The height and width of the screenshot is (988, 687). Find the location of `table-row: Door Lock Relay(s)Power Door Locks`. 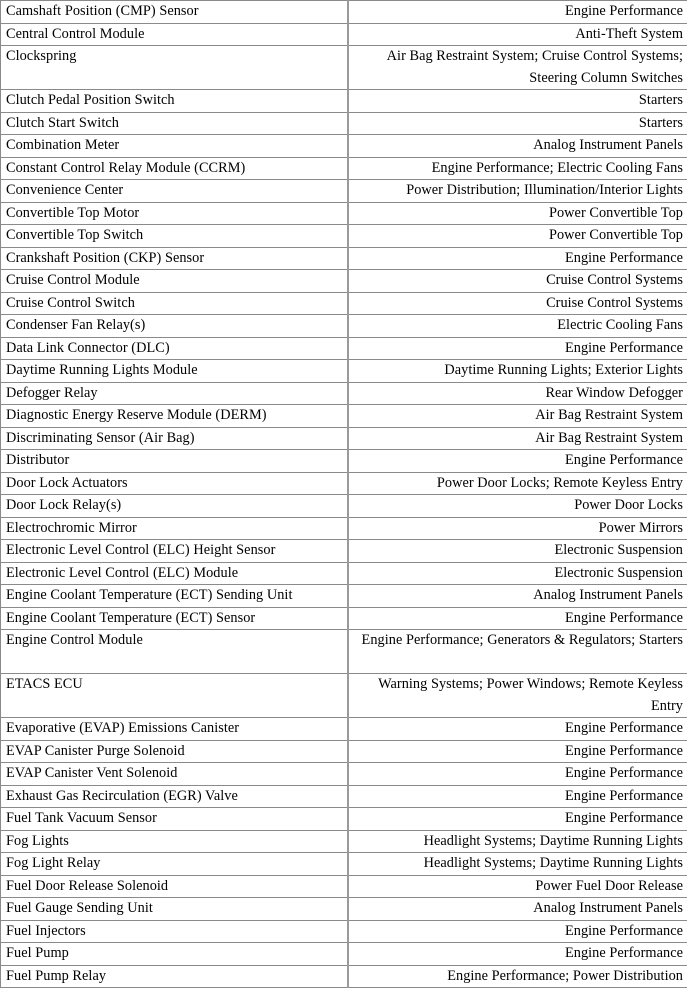

table-row: Door Lock Relay(s)Power Door Locks is located at coordinates (344, 506).